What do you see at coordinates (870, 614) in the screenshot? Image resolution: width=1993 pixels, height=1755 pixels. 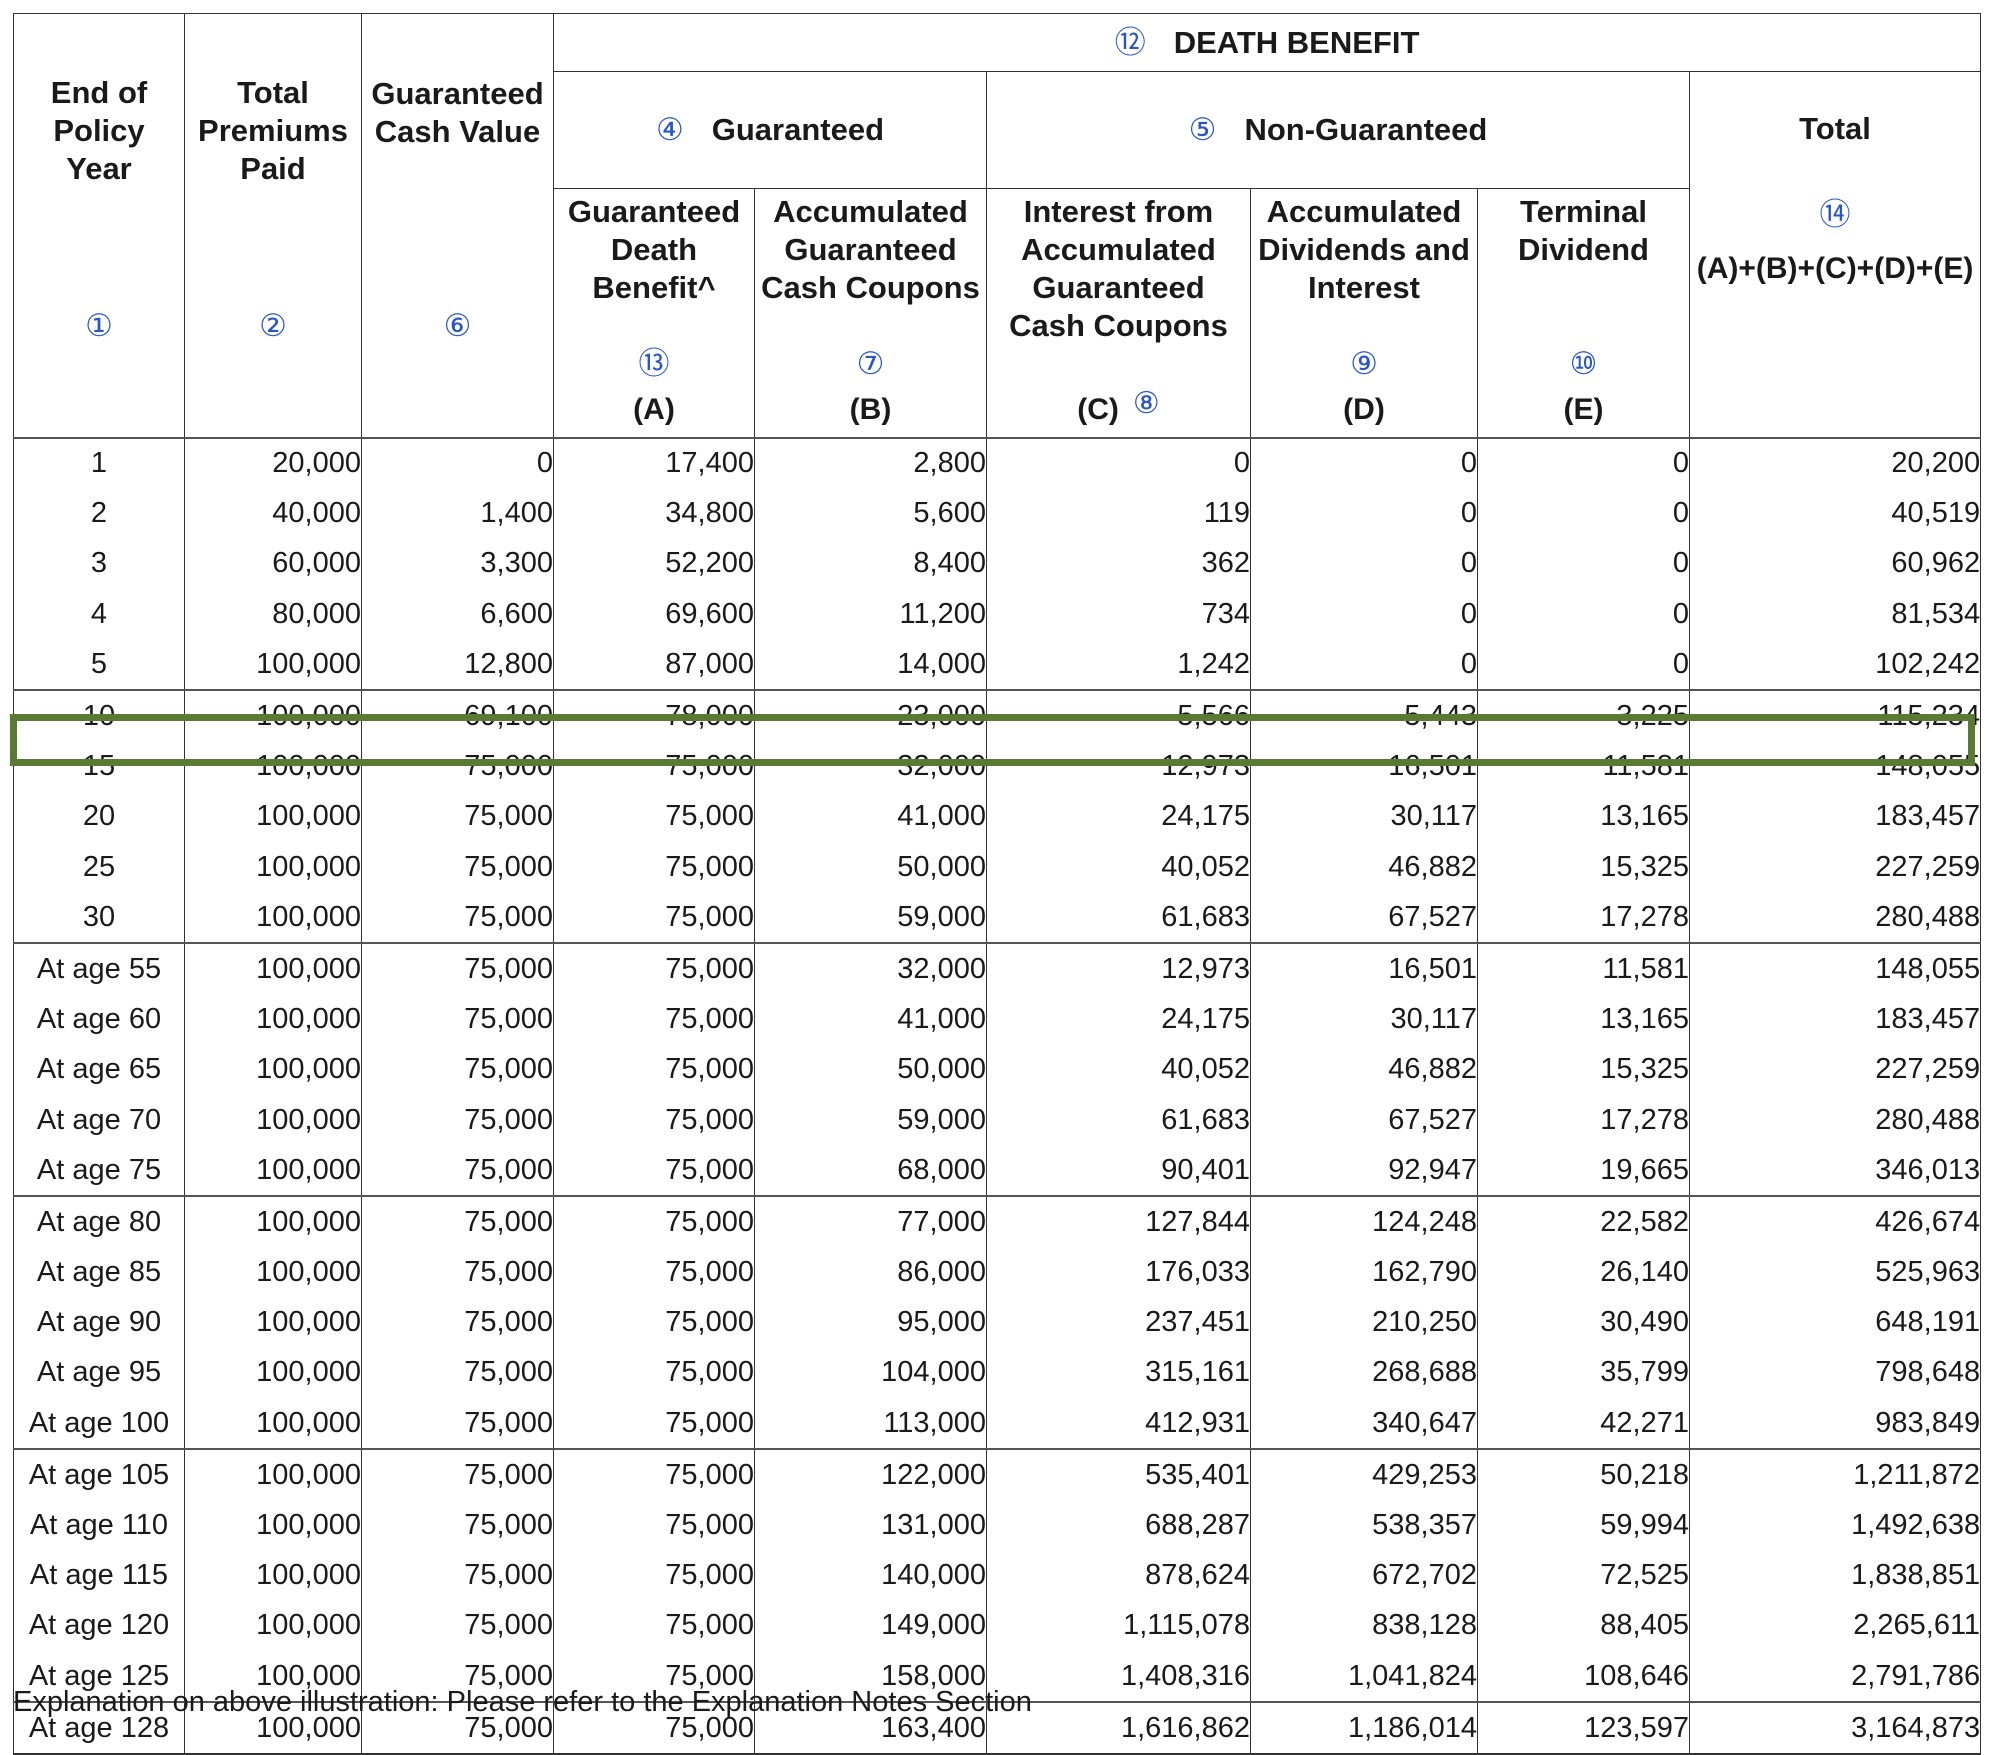 I see `coupons-b-cell: 11,200` at bounding box center [870, 614].